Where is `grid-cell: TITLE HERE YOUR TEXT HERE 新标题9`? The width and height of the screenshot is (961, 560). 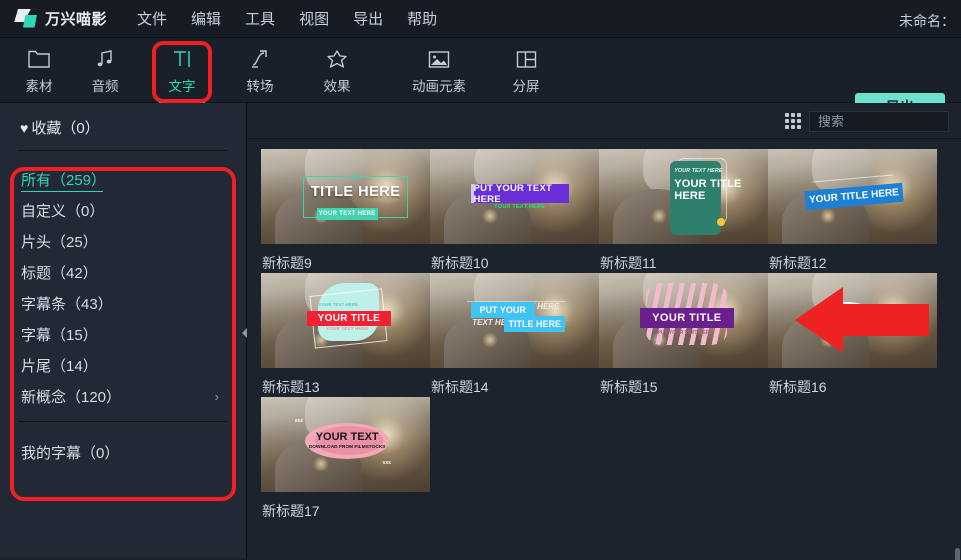
grid-cell: TITLE HERE YOUR TEXT HERE 新标题9 is located at coordinates (345, 211).